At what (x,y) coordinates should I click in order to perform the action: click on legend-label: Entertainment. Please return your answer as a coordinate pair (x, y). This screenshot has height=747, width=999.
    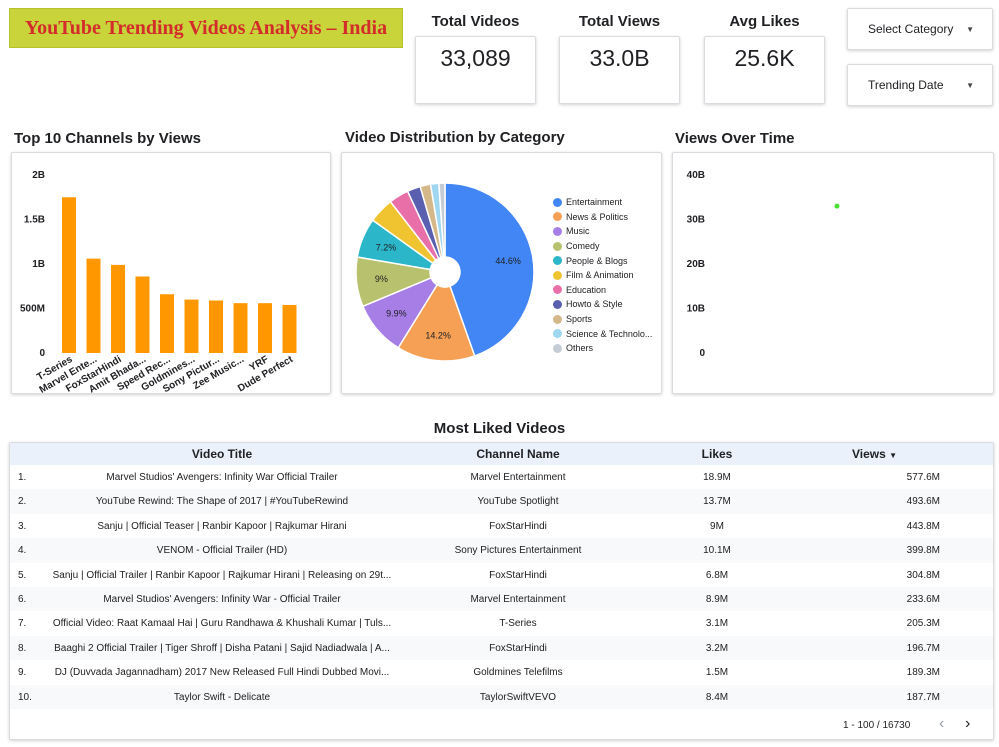
    Looking at the image, I should click on (594, 202).